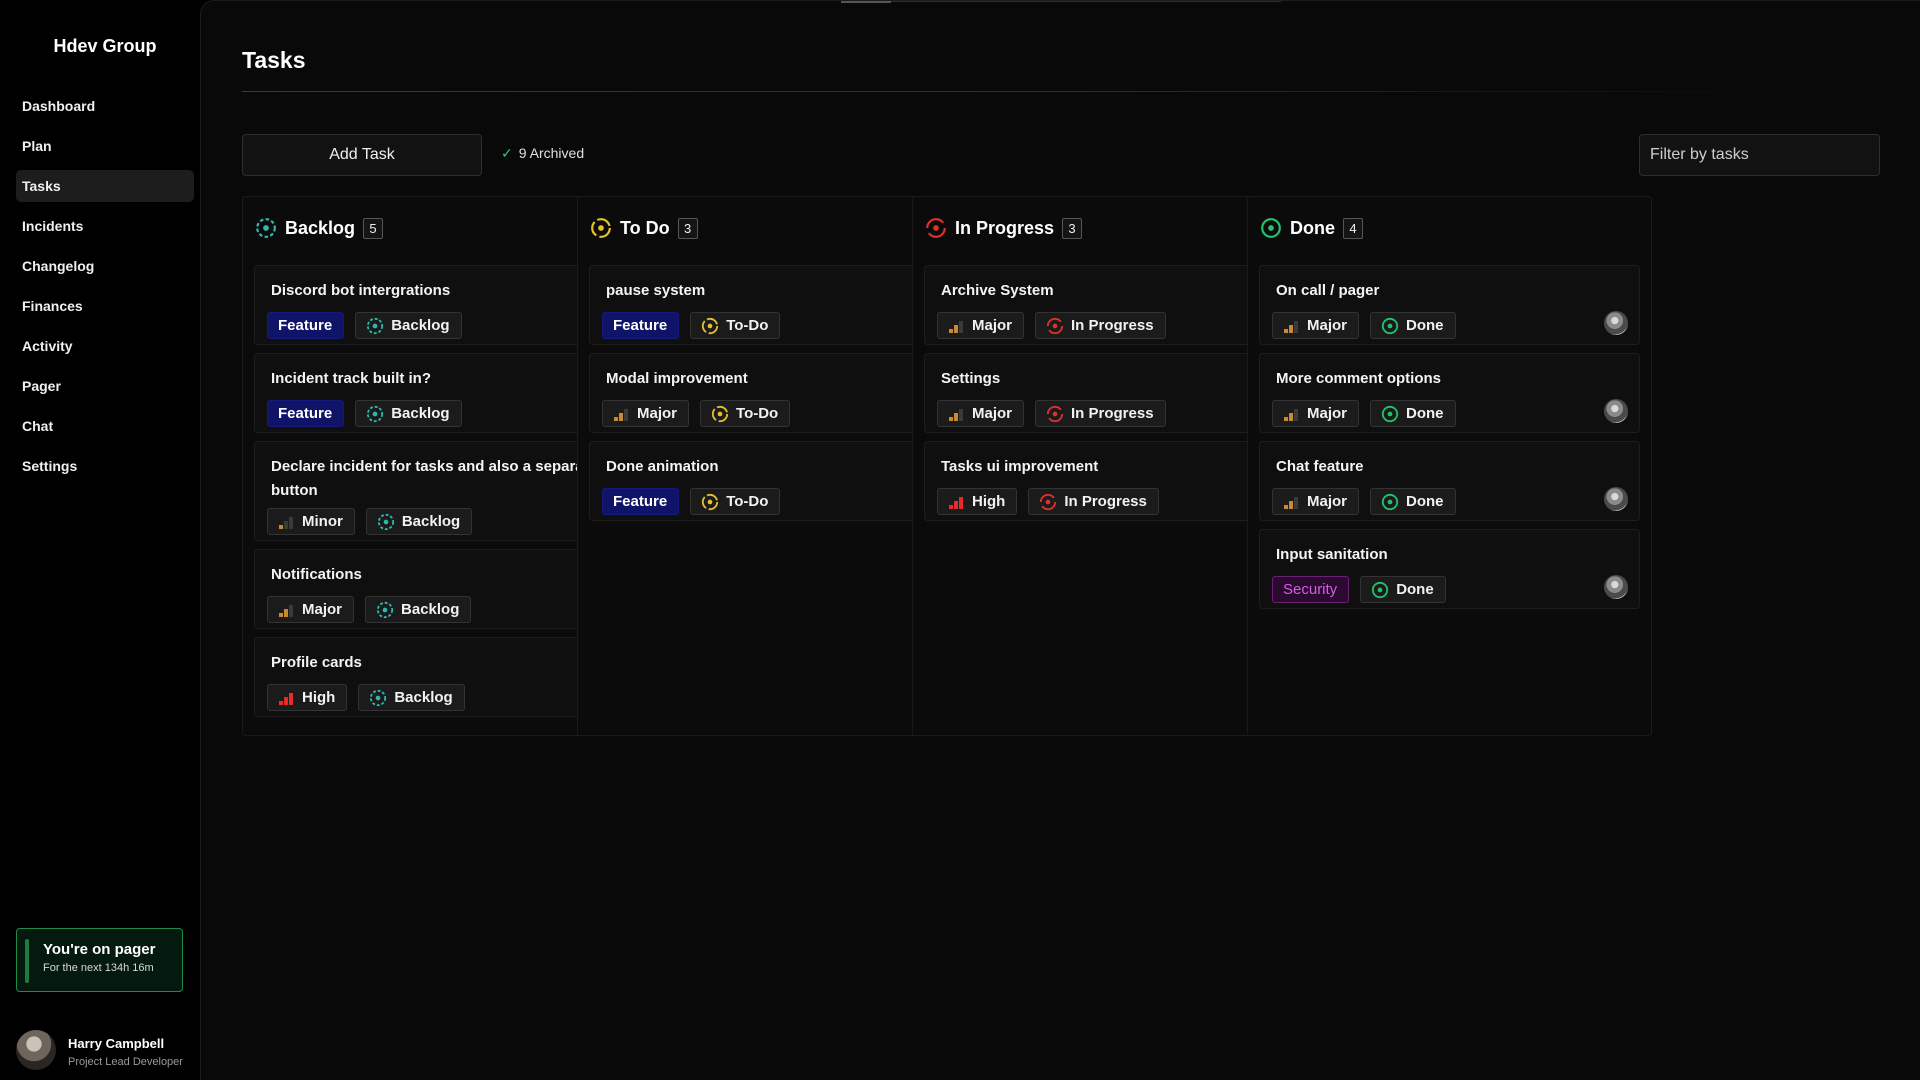 The height and width of the screenshot is (1080, 1920). What do you see at coordinates (36, 1050) in the screenshot?
I see `avatar` at bounding box center [36, 1050].